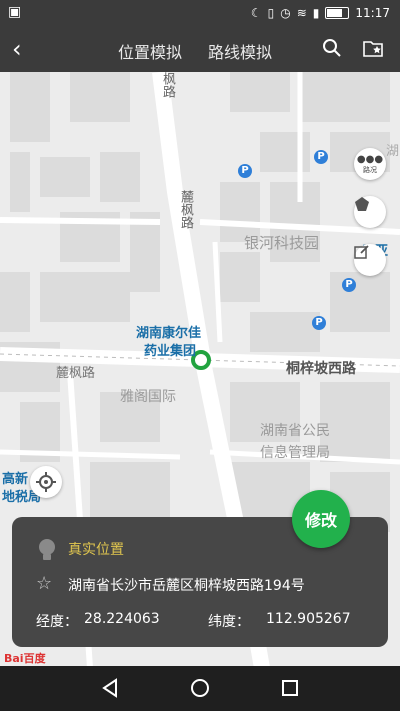  What do you see at coordinates (321, 369) in the screenshot?
I see `road-label-tongzipo-xilu: 桐梓坡西路` at bounding box center [321, 369].